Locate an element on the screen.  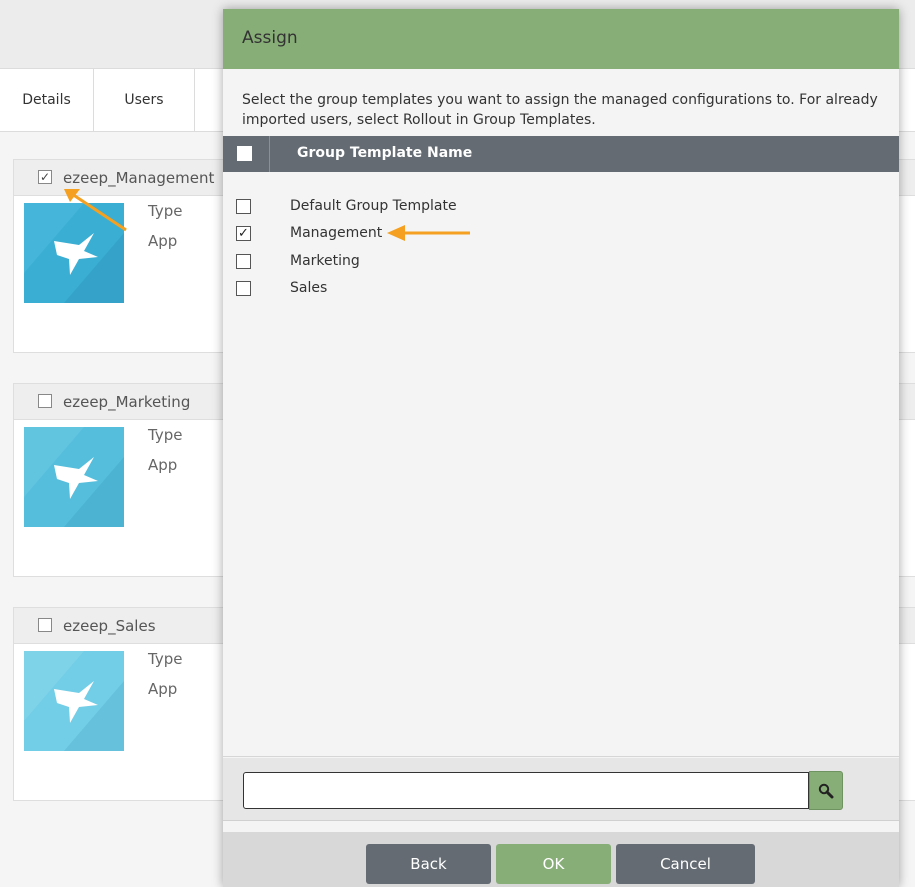
row-label: Marketing is located at coordinates (325, 261).